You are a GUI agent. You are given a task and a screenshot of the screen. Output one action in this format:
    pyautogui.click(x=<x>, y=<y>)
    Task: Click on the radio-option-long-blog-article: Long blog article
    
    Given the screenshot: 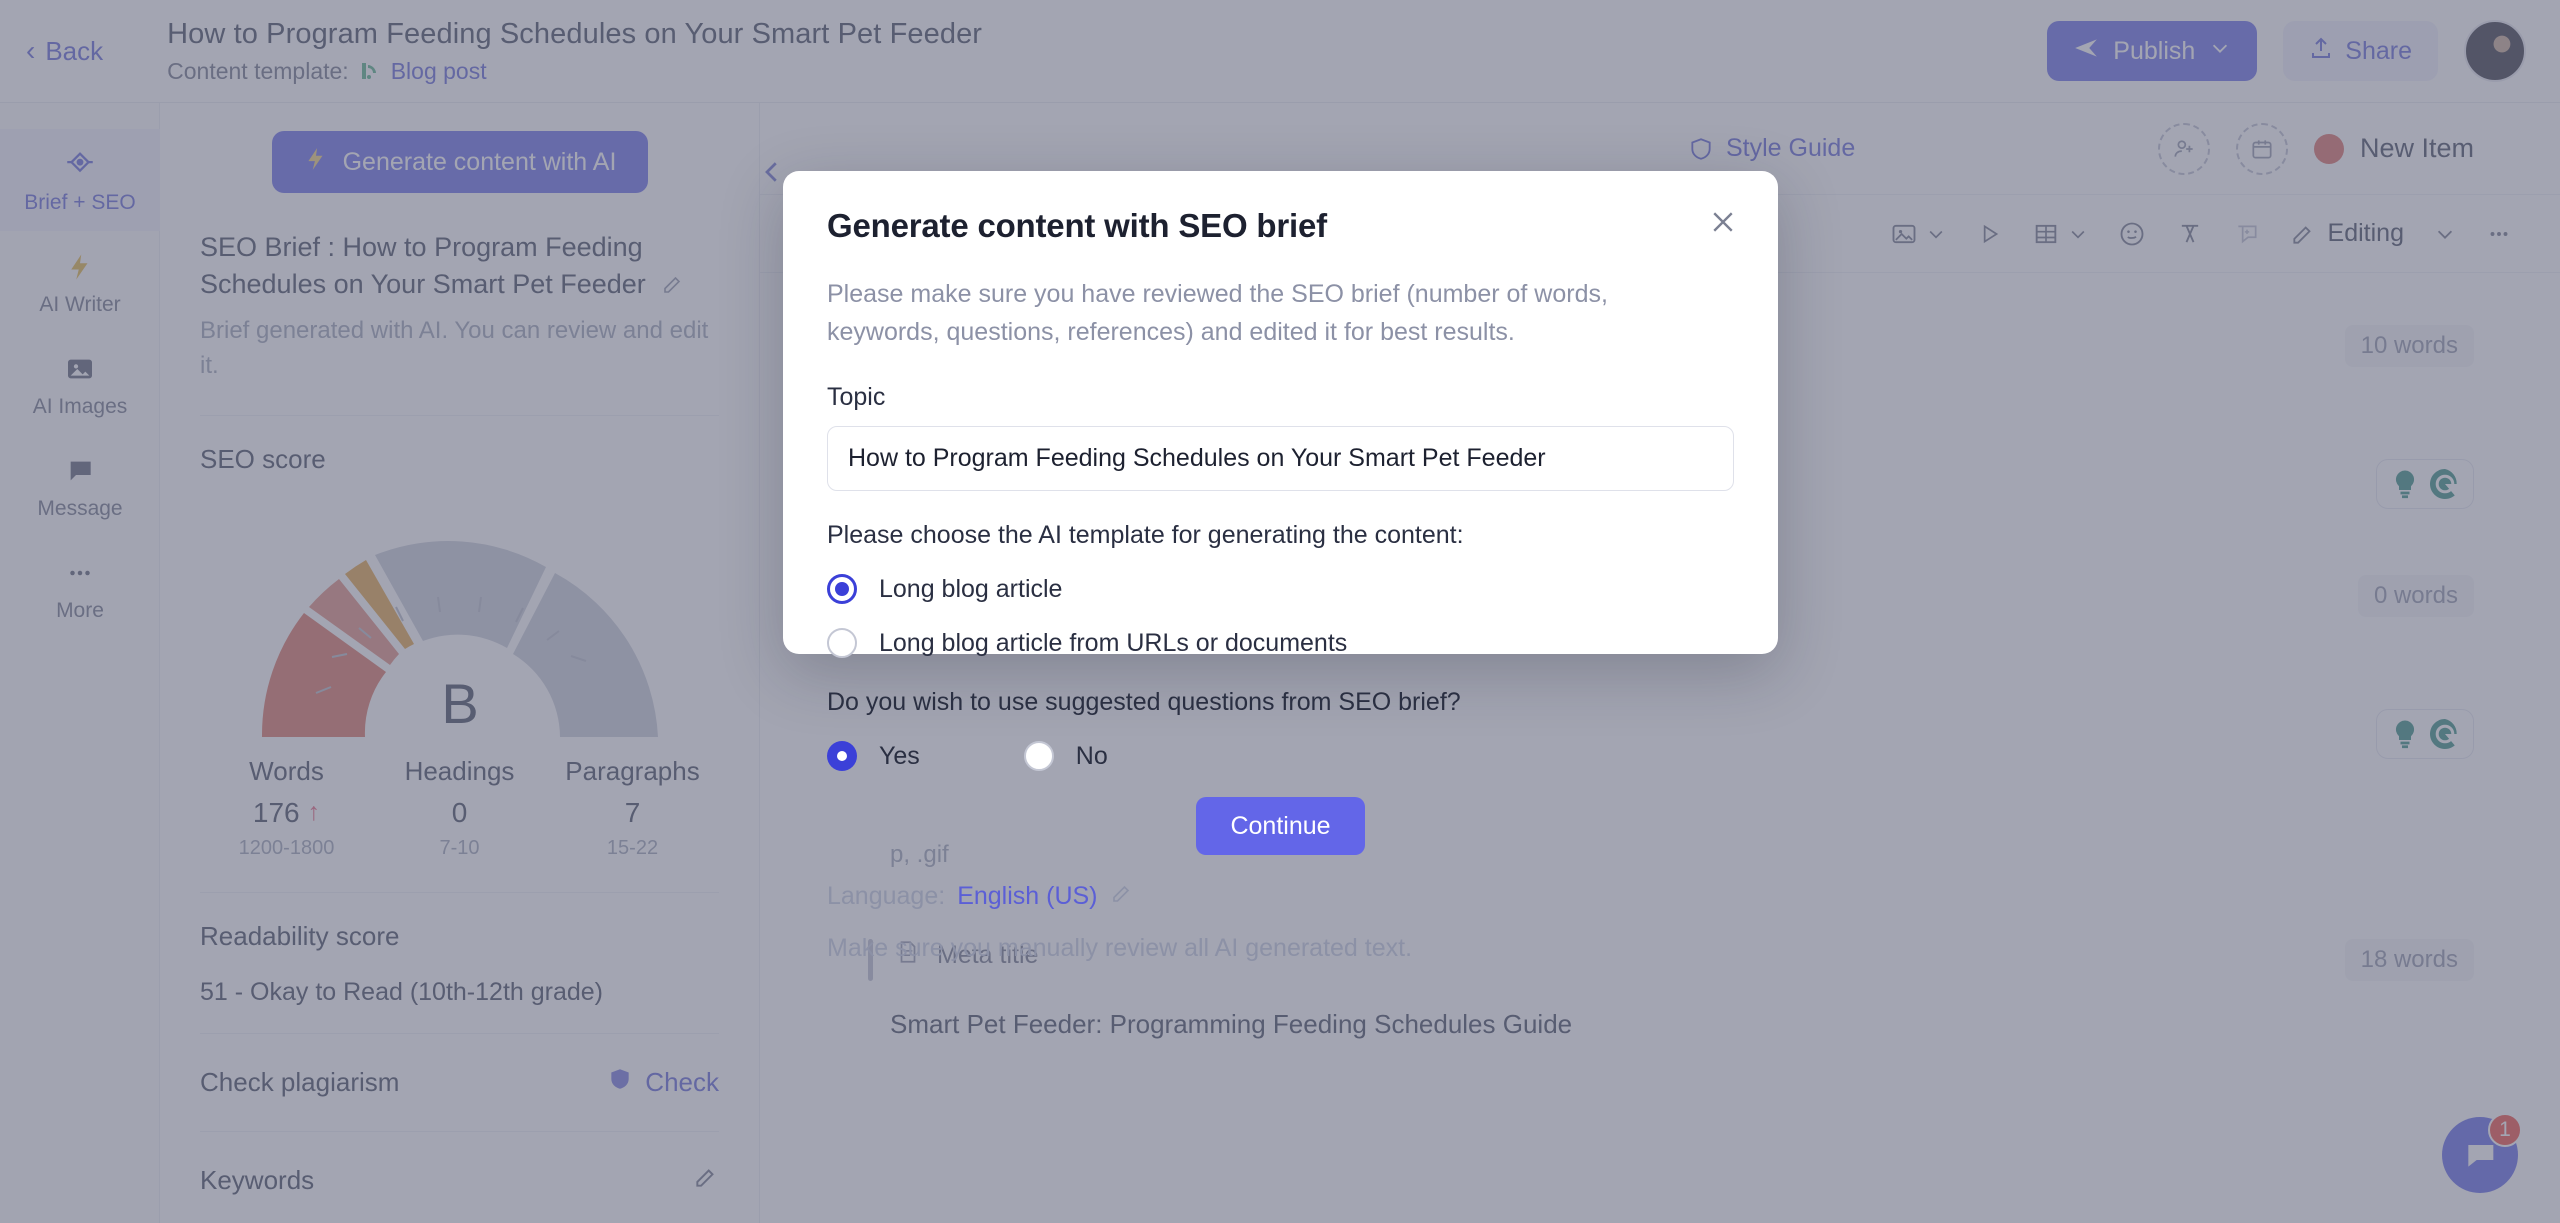 What is the action you would take?
    pyautogui.click(x=1280, y=589)
    